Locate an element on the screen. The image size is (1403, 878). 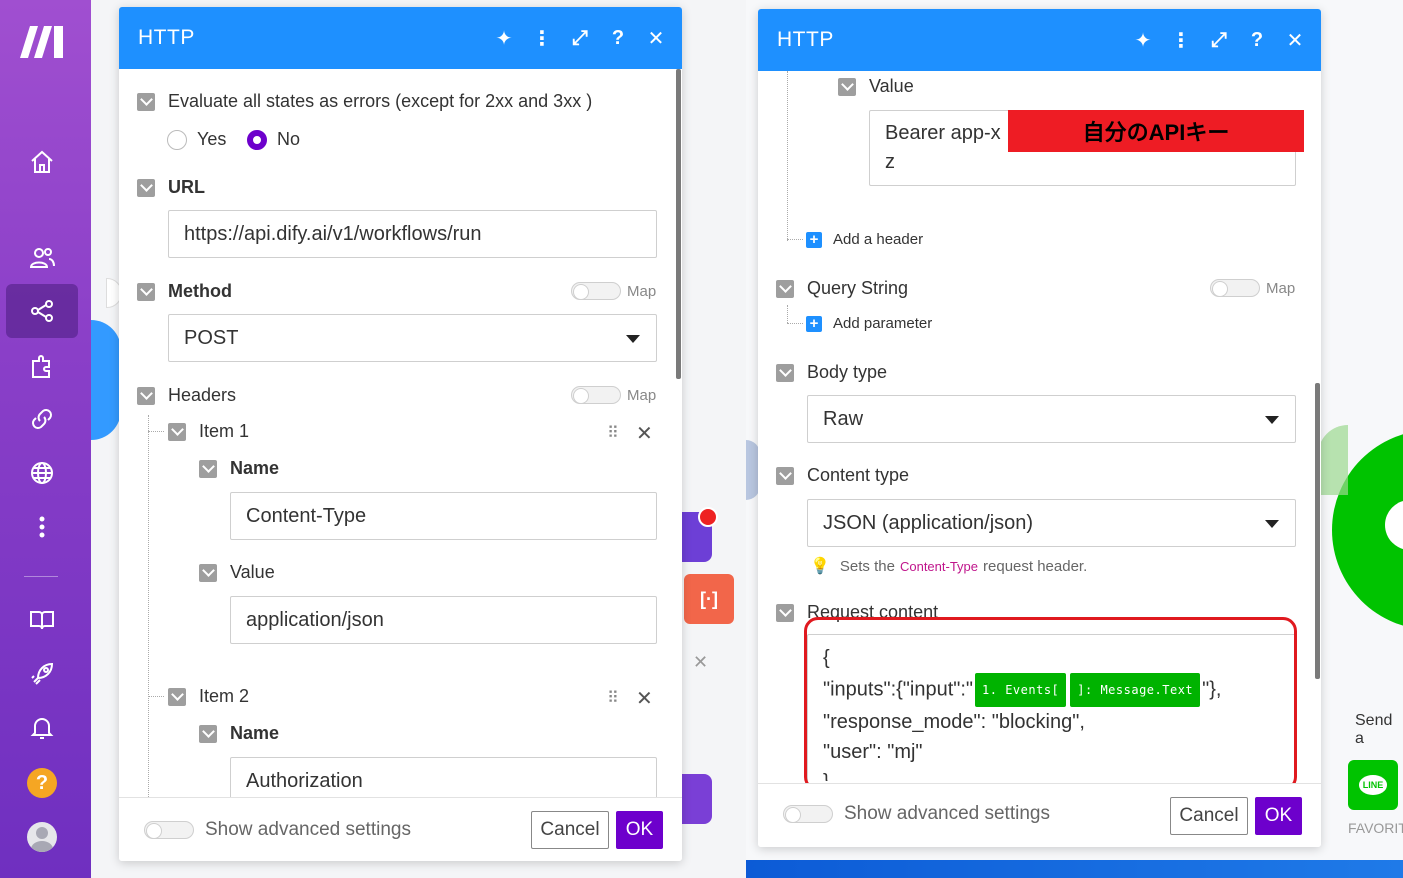
team-icon is located at coordinates (42, 258).